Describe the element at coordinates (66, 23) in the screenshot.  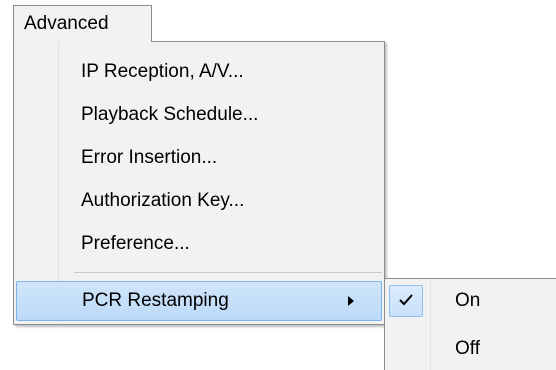
I see `menu-advanced-label: Advanced` at that location.